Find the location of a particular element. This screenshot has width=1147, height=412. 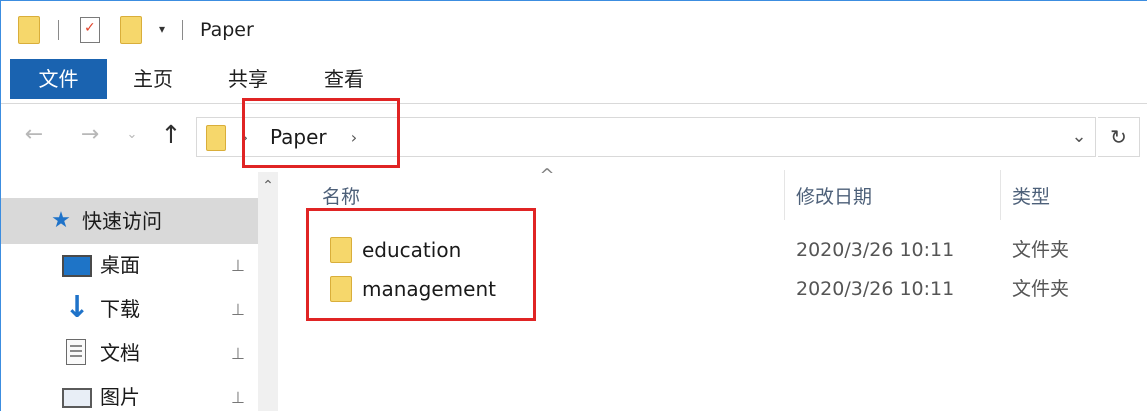

customize-toolbar-dropdown-icon: ▾ is located at coordinates (162, 29).